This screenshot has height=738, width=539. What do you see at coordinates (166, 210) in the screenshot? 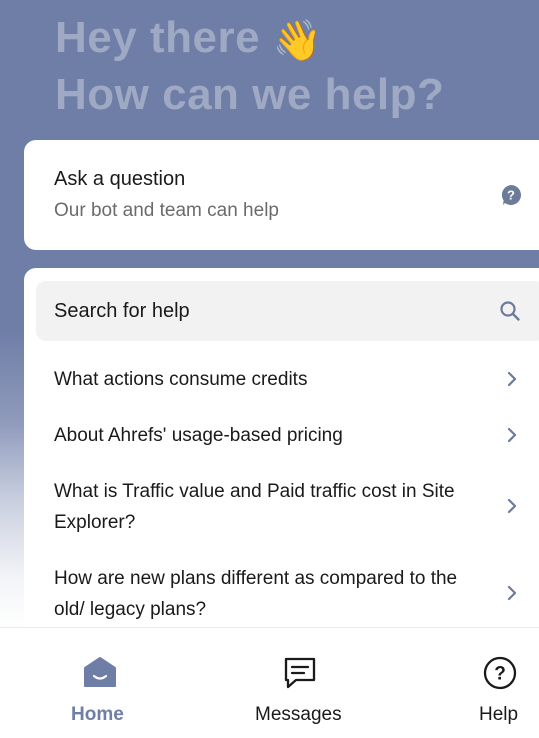
I see `ask-question-subtitle: Our bot and team can help` at bounding box center [166, 210].